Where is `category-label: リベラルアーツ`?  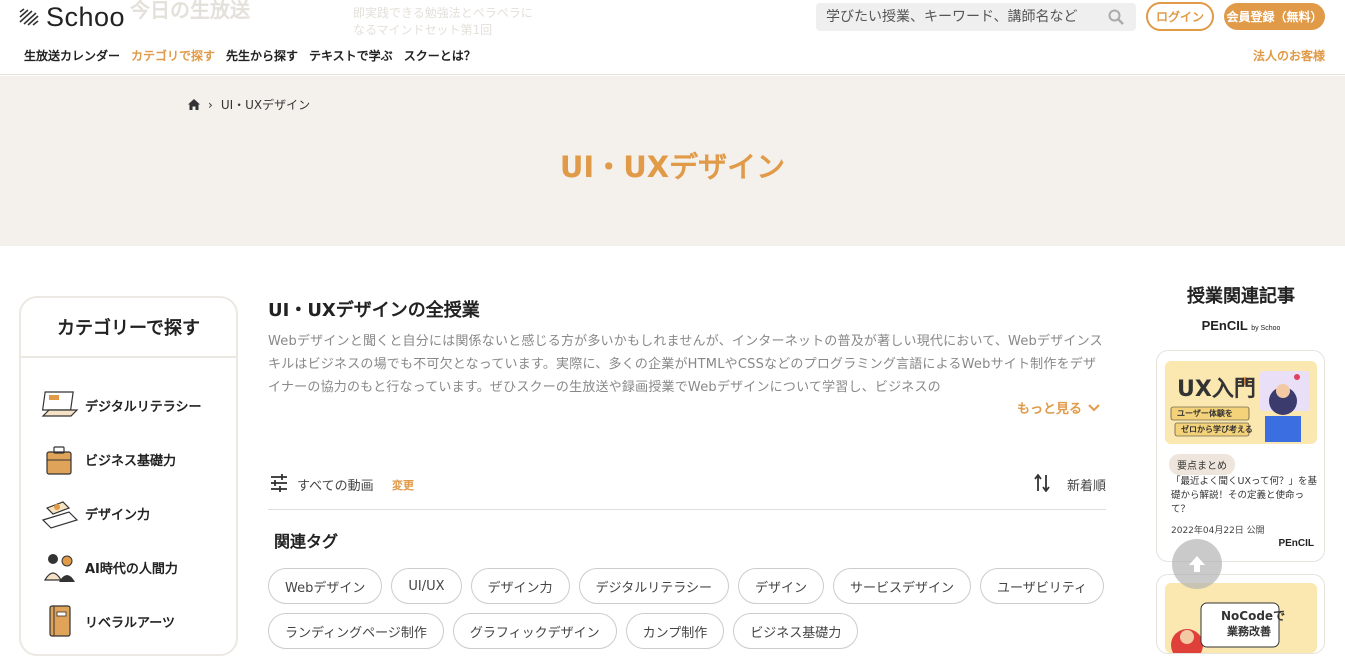
category-label: リベラルアーツ is located at coordinates (130, 623).